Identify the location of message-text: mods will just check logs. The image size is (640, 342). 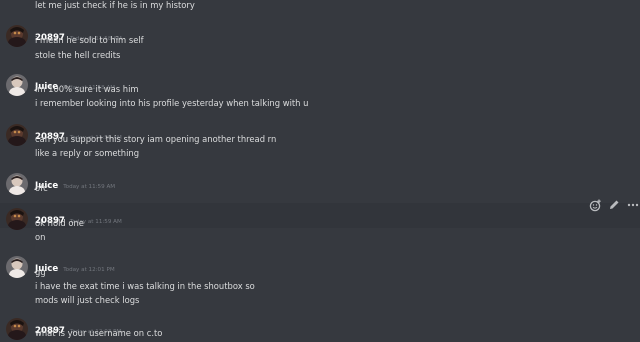
(87, 300).